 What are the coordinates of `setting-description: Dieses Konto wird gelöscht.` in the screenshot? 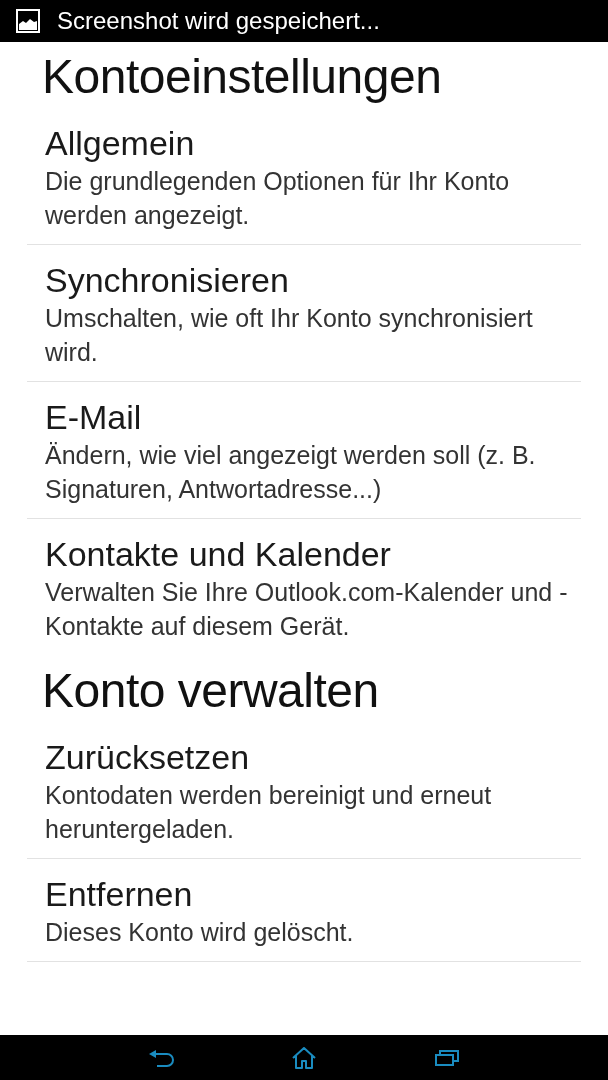 It's located at (200, 932).